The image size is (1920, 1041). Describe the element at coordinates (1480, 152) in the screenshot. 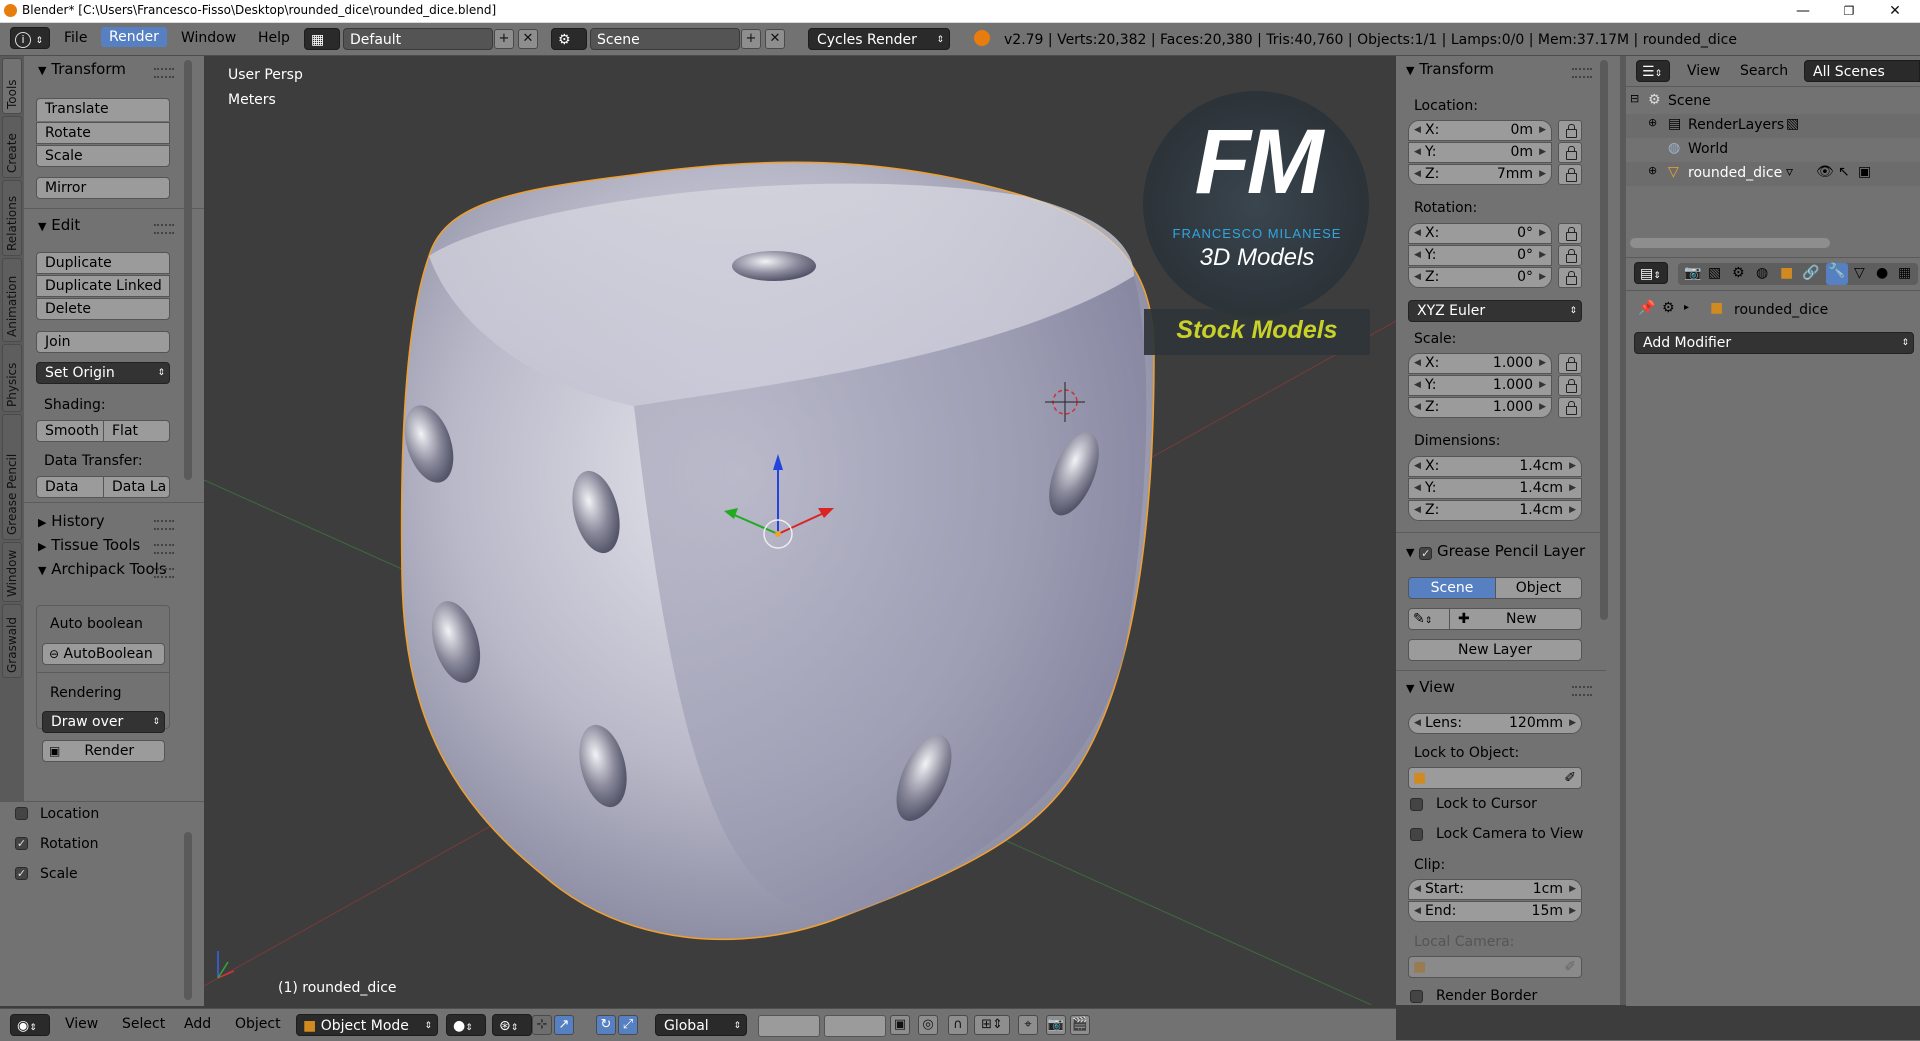

I see `location-y-field: ◀ Y: 0m ▶` at that location.